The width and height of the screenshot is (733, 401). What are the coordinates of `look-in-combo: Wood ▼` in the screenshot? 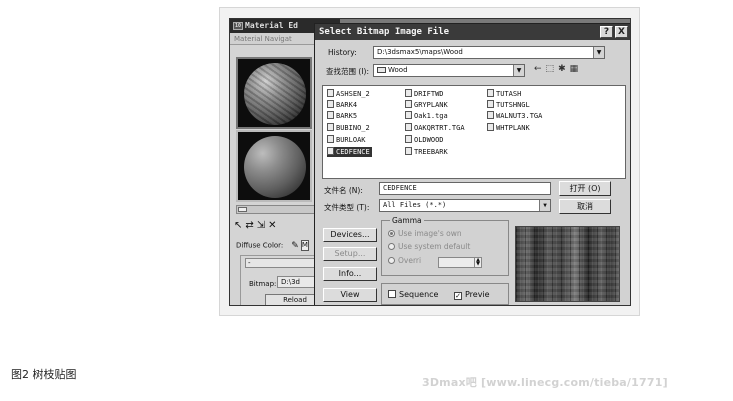 It's located at (449, 70).